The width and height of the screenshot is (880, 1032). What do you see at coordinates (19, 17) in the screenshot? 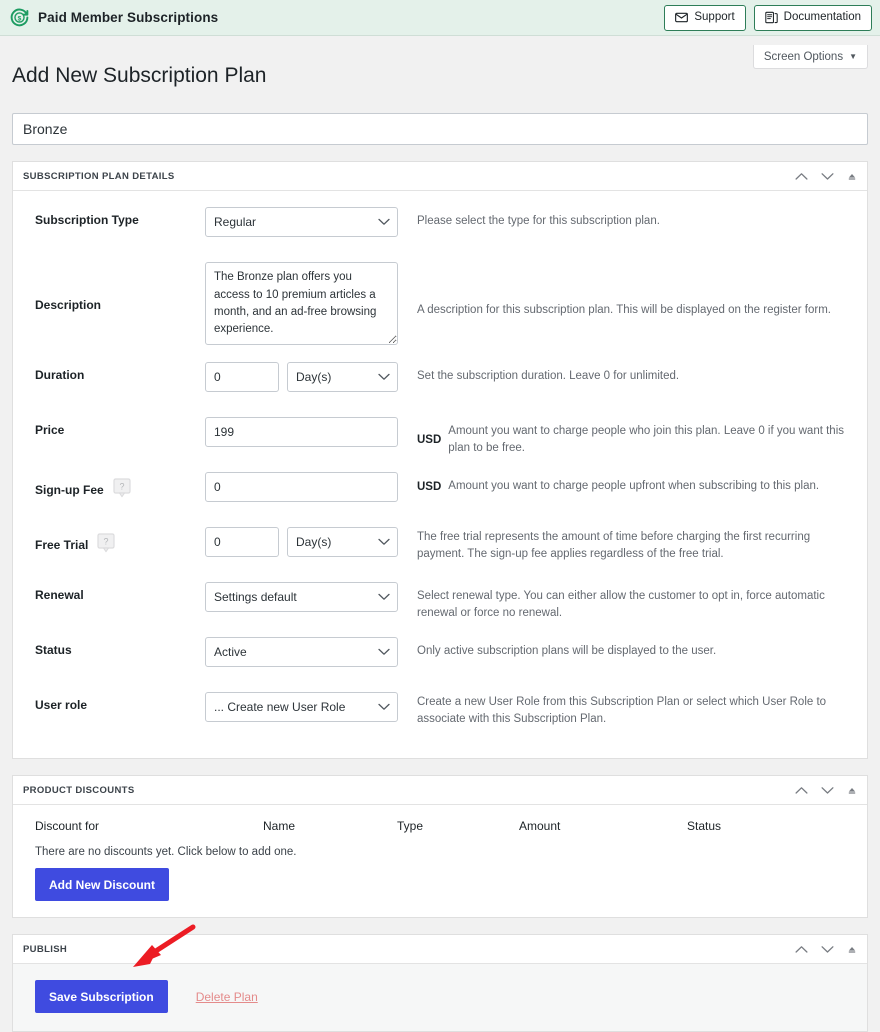
I see `dollar-refresh-logo-icon: $` at bounding box center [19, 17].